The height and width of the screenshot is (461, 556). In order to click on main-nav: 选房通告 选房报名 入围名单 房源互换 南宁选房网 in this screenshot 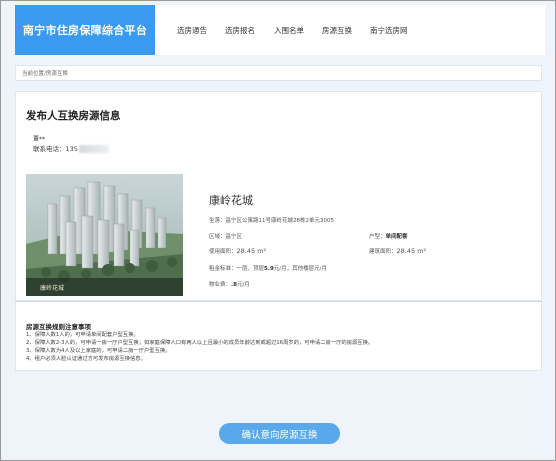, I will do `click(301, 30)`.